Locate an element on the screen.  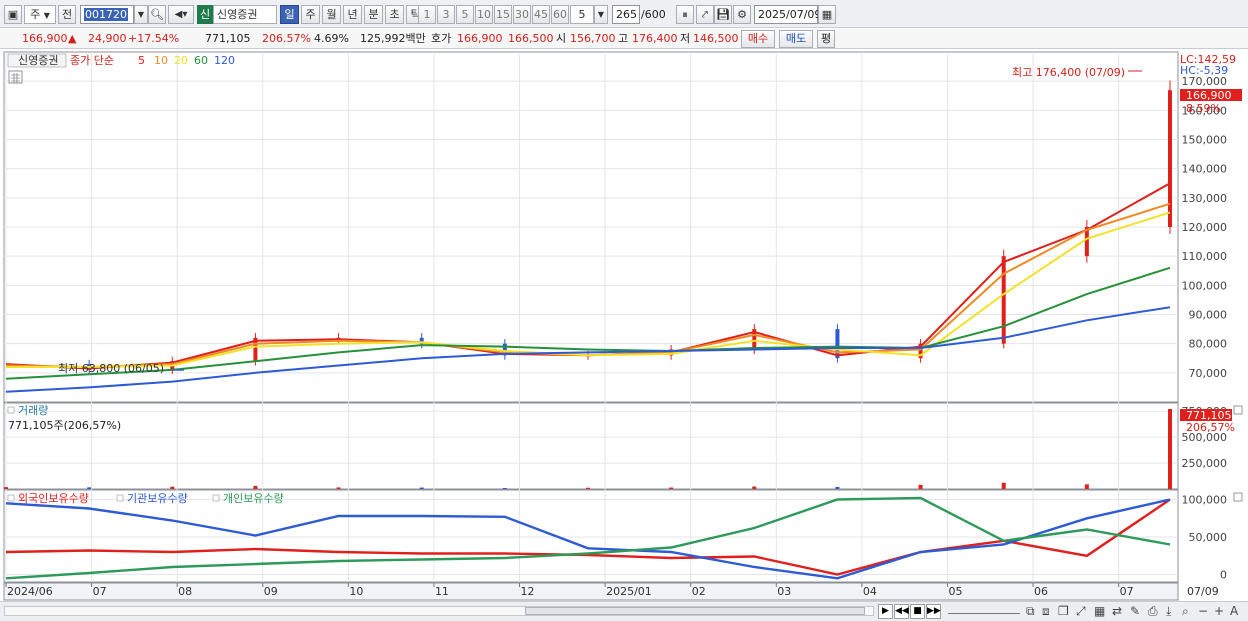
price-tick-label: 140,000 is located at coordinates (1205, 169).